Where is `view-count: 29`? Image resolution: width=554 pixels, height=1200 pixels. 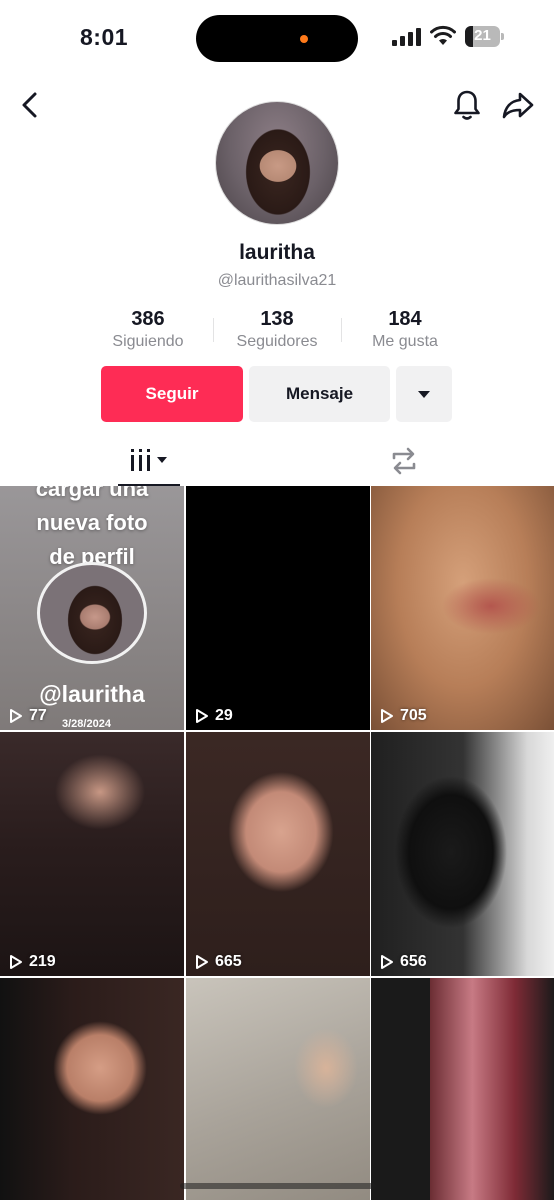
view-count: 29 is located at coordinates (213, 716).